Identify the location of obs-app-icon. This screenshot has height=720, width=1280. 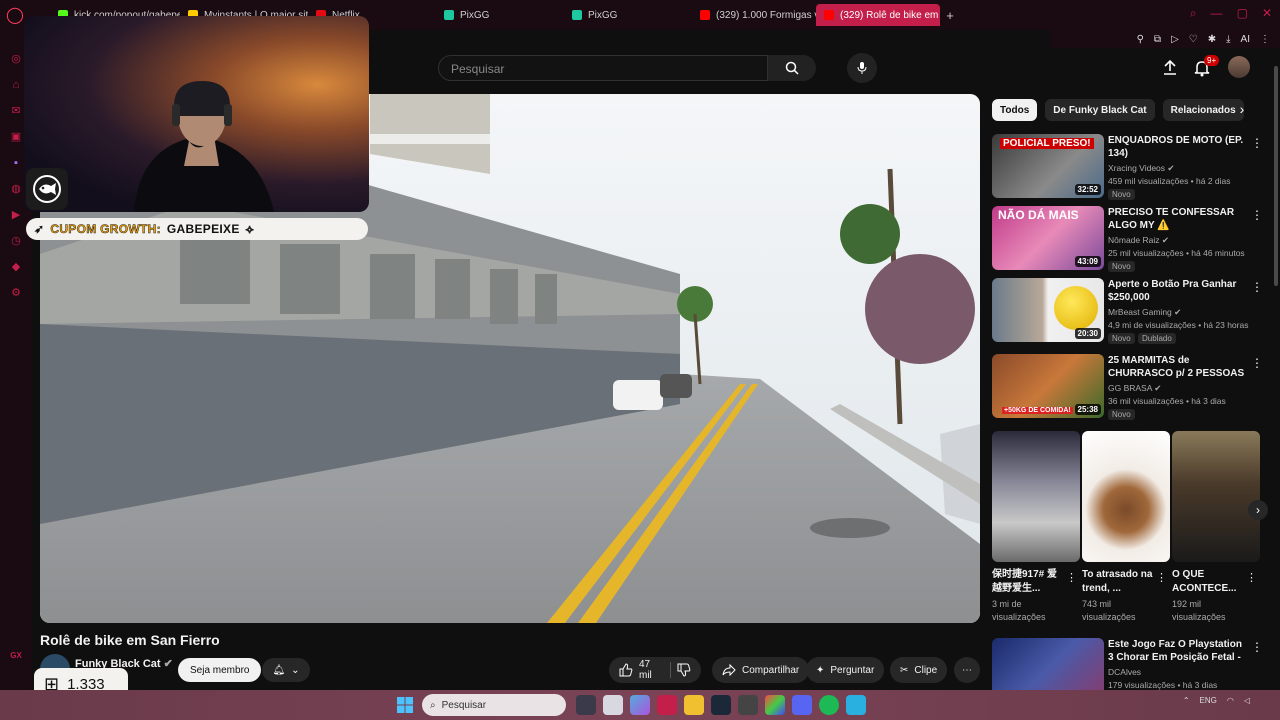
(856, 705).